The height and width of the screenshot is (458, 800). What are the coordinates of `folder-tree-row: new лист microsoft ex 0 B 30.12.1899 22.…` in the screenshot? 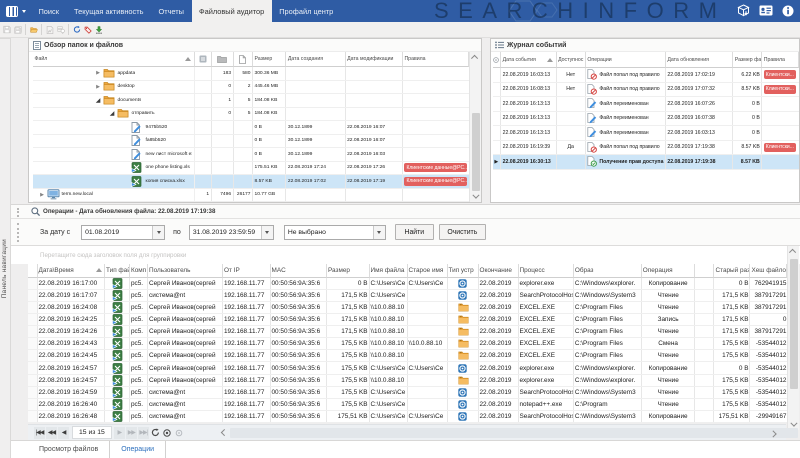 It's located at (251, 155).